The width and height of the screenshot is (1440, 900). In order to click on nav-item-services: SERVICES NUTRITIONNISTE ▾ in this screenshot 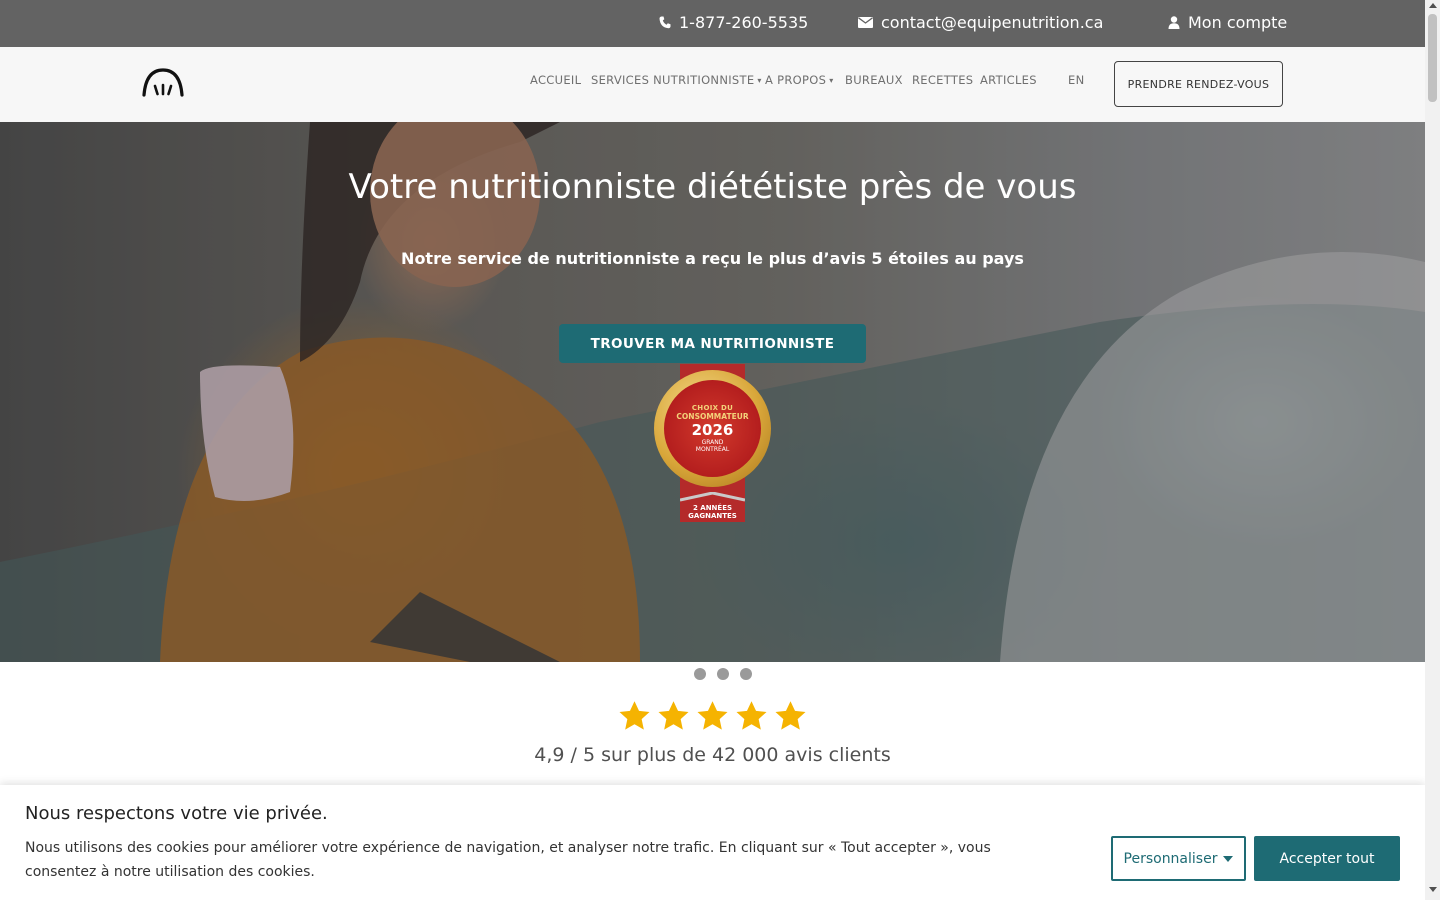, I will do `click(676, 80)`.